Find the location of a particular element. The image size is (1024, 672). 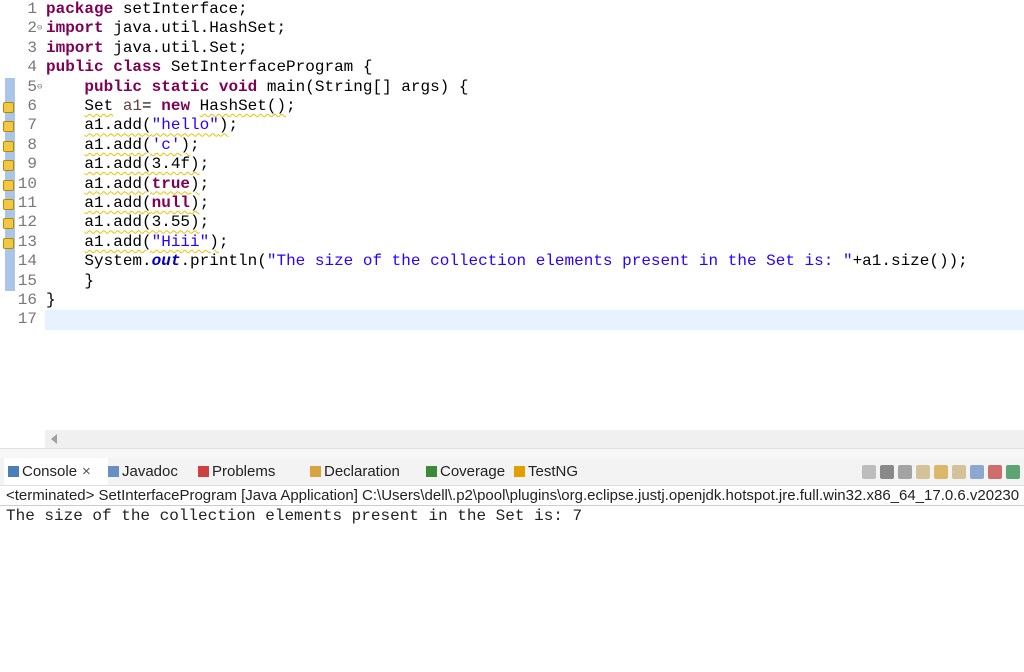

line-number: 15 is located at coordinates (27, 280).